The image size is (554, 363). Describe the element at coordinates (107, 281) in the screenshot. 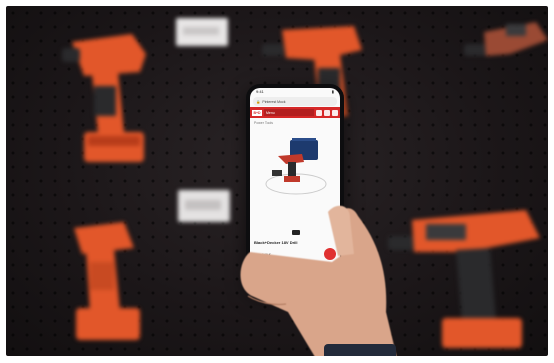

I see `drill-bottom-left` at that location.